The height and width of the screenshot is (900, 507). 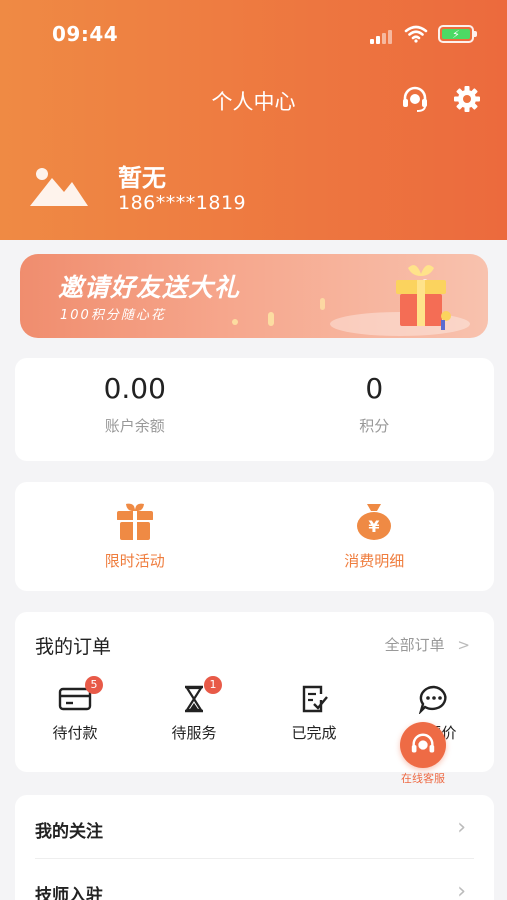 What do you see at coordinates (254, 827) in the screenshot?
I see `my-follow-row: 我的关注 ›` at bounding box center [254, 827].